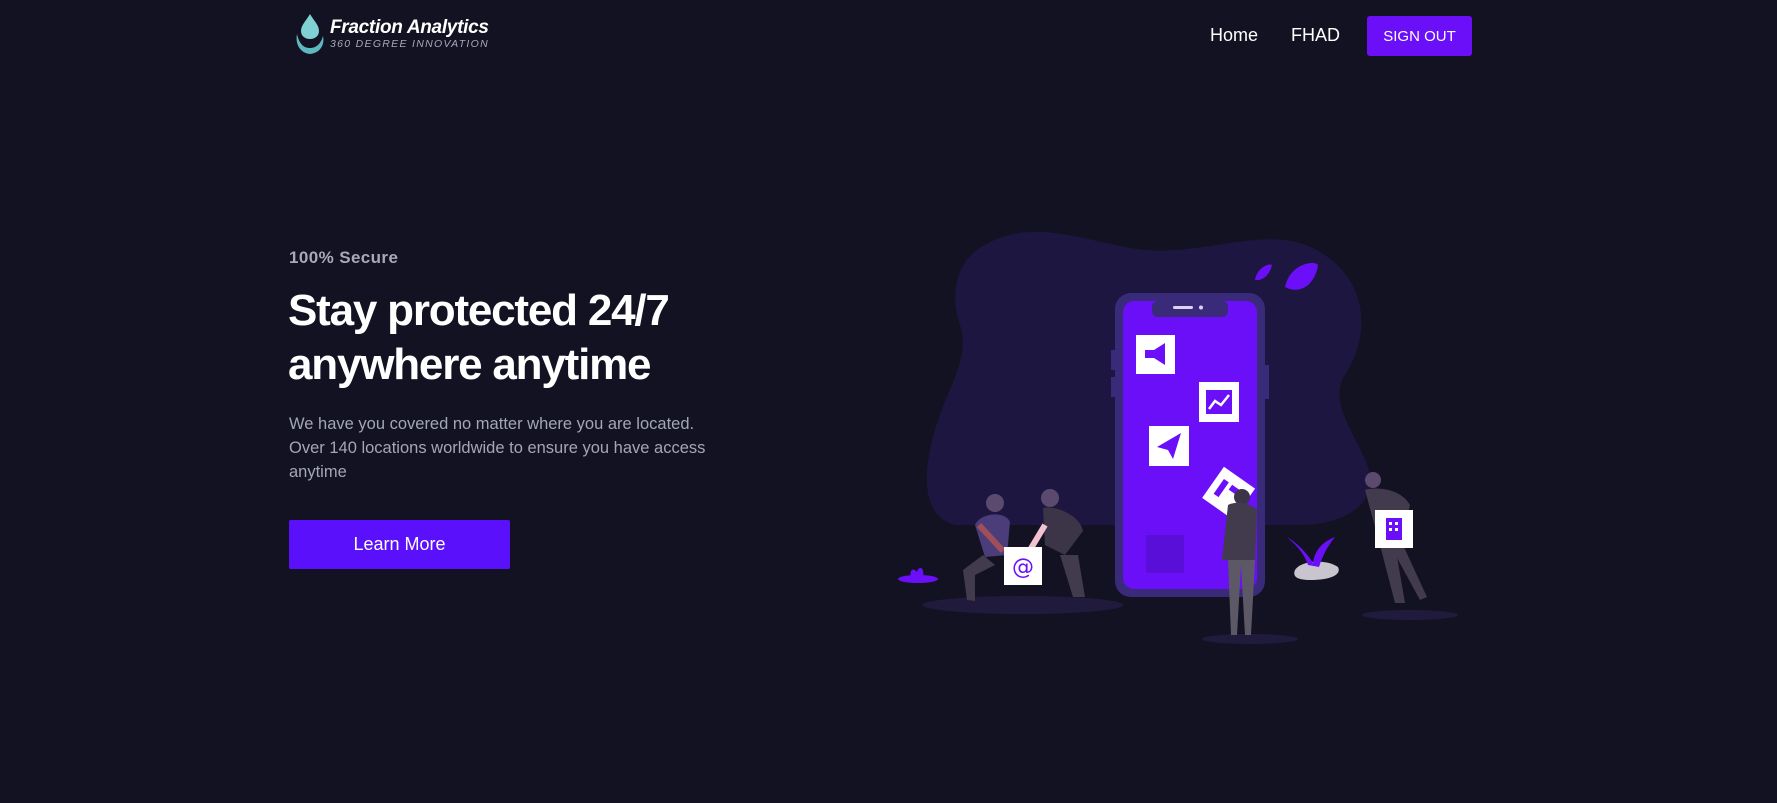 This screenshot has height=803, width=1777. Describe the element at coordinates (479, 310) in the screenshot. I see `headline-line: Stay protected 24/7` at that location.